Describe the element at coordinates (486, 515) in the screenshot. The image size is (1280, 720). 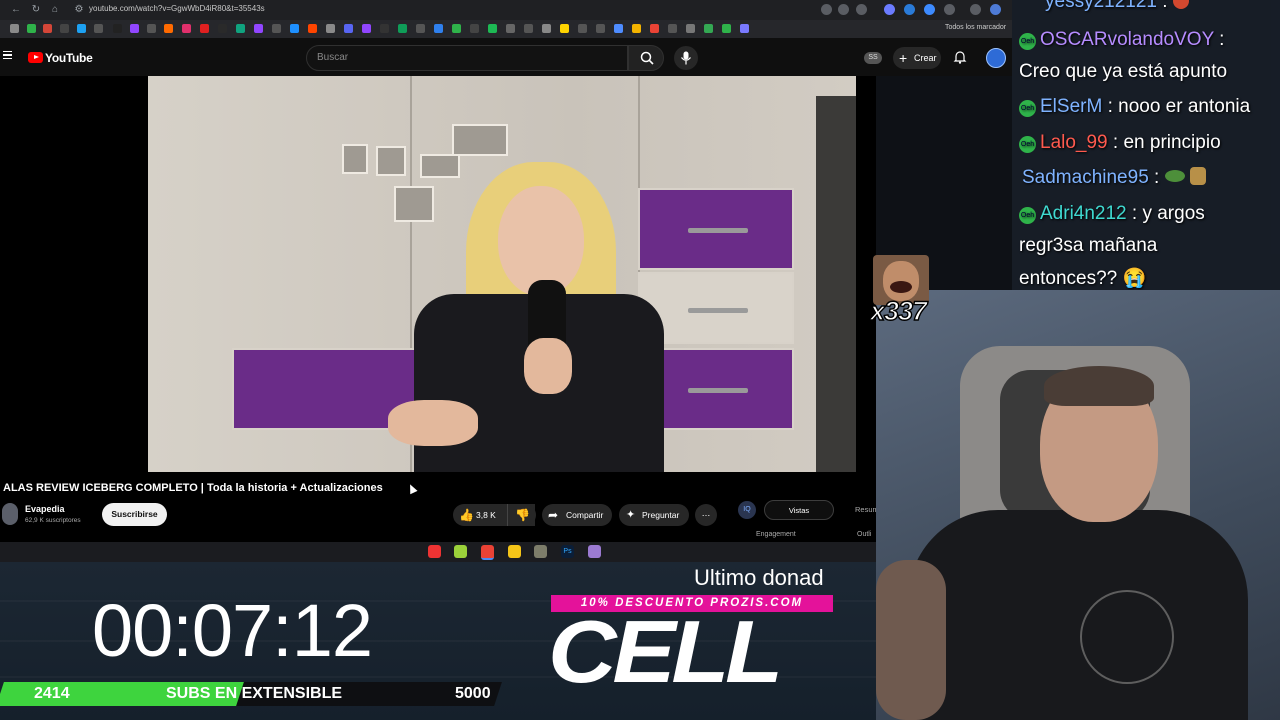
I see `like-count: 3,8 K` at that location.